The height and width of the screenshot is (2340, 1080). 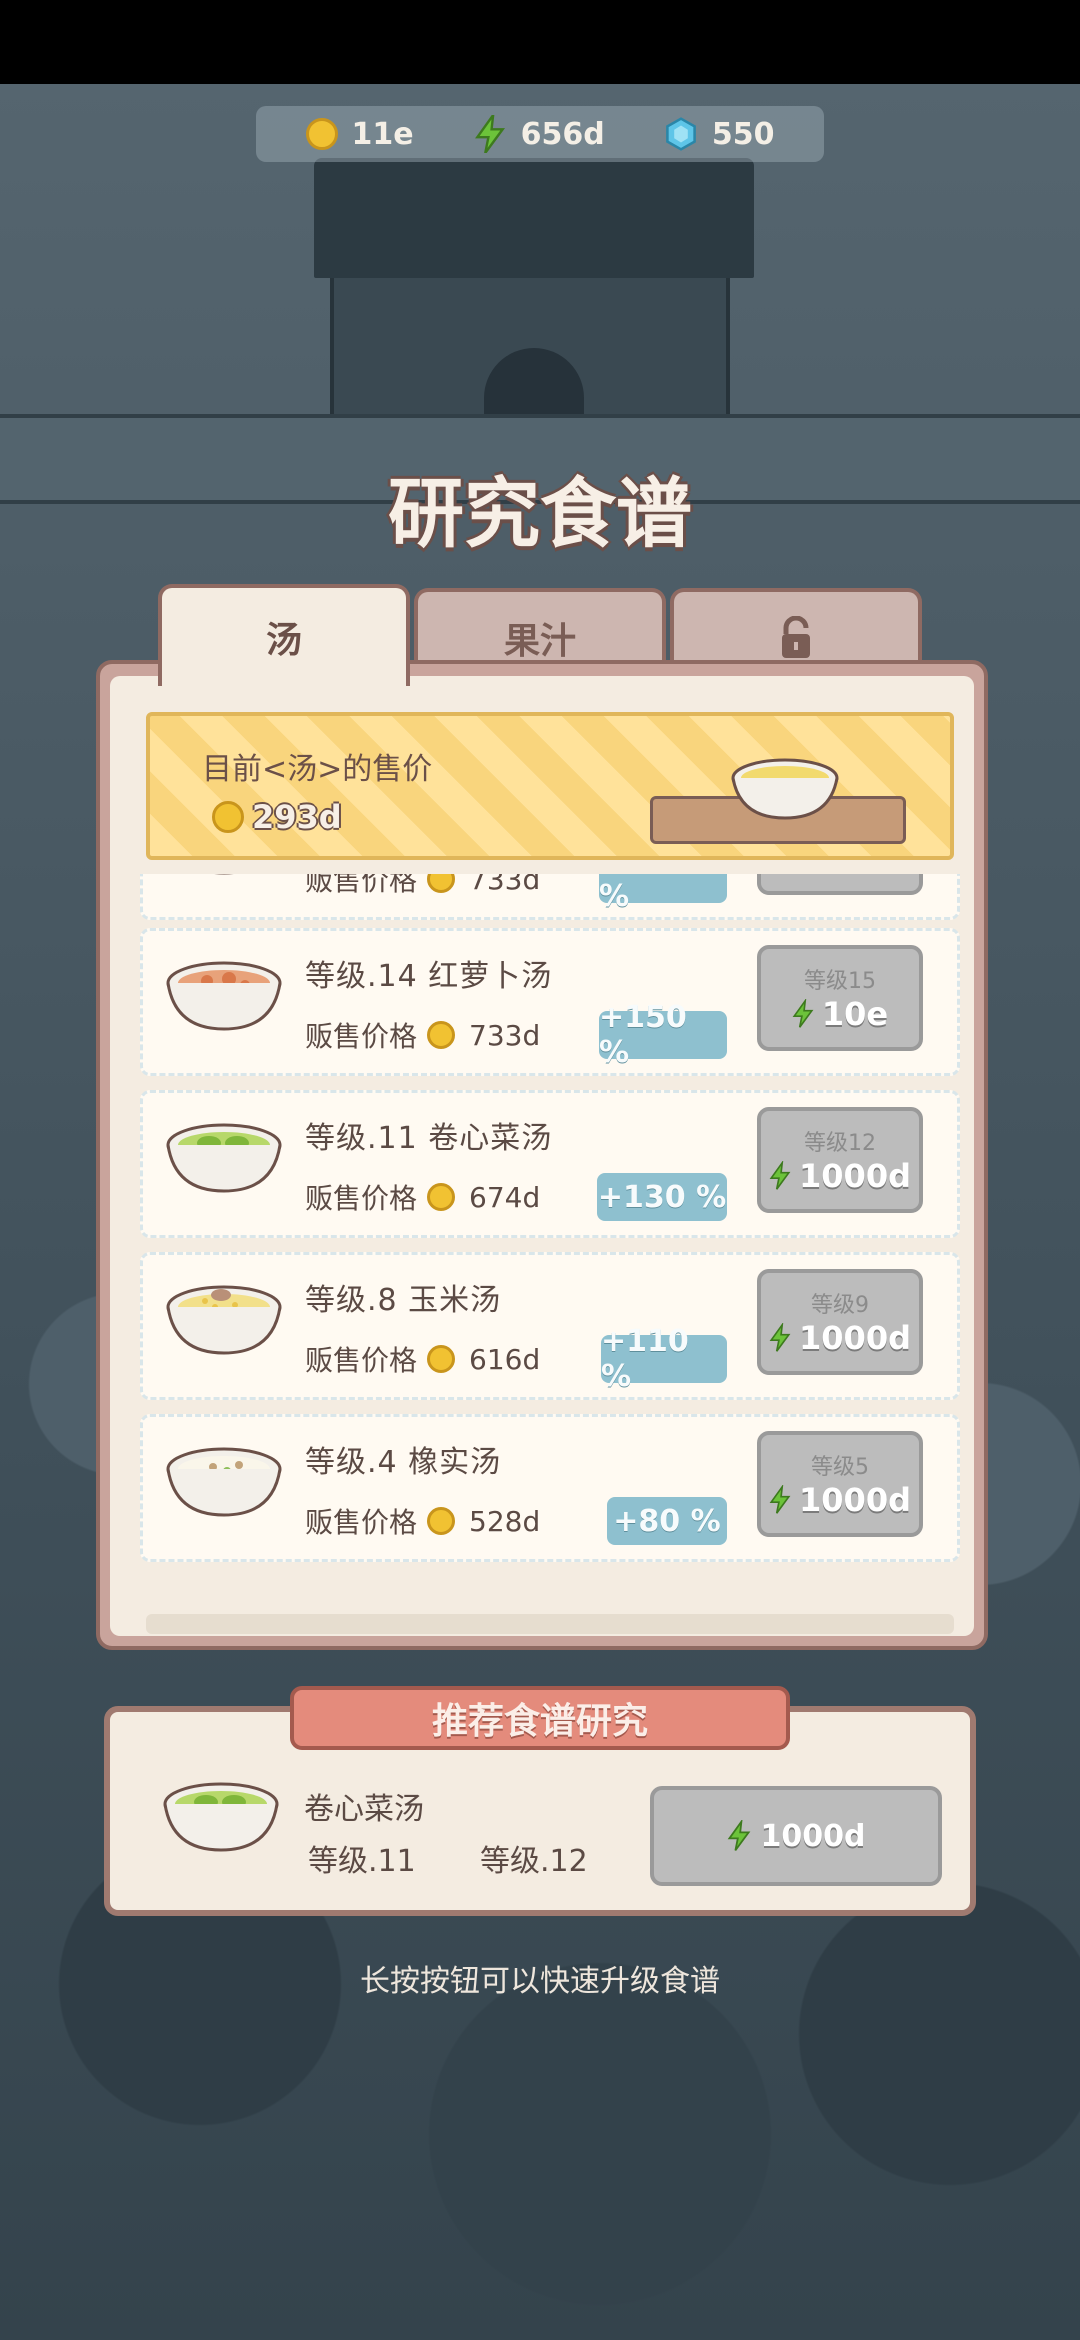 What do you see at coordinates (680, 134) in the screenshot?
I see `gem-icon` at bounding box center [680, 134].